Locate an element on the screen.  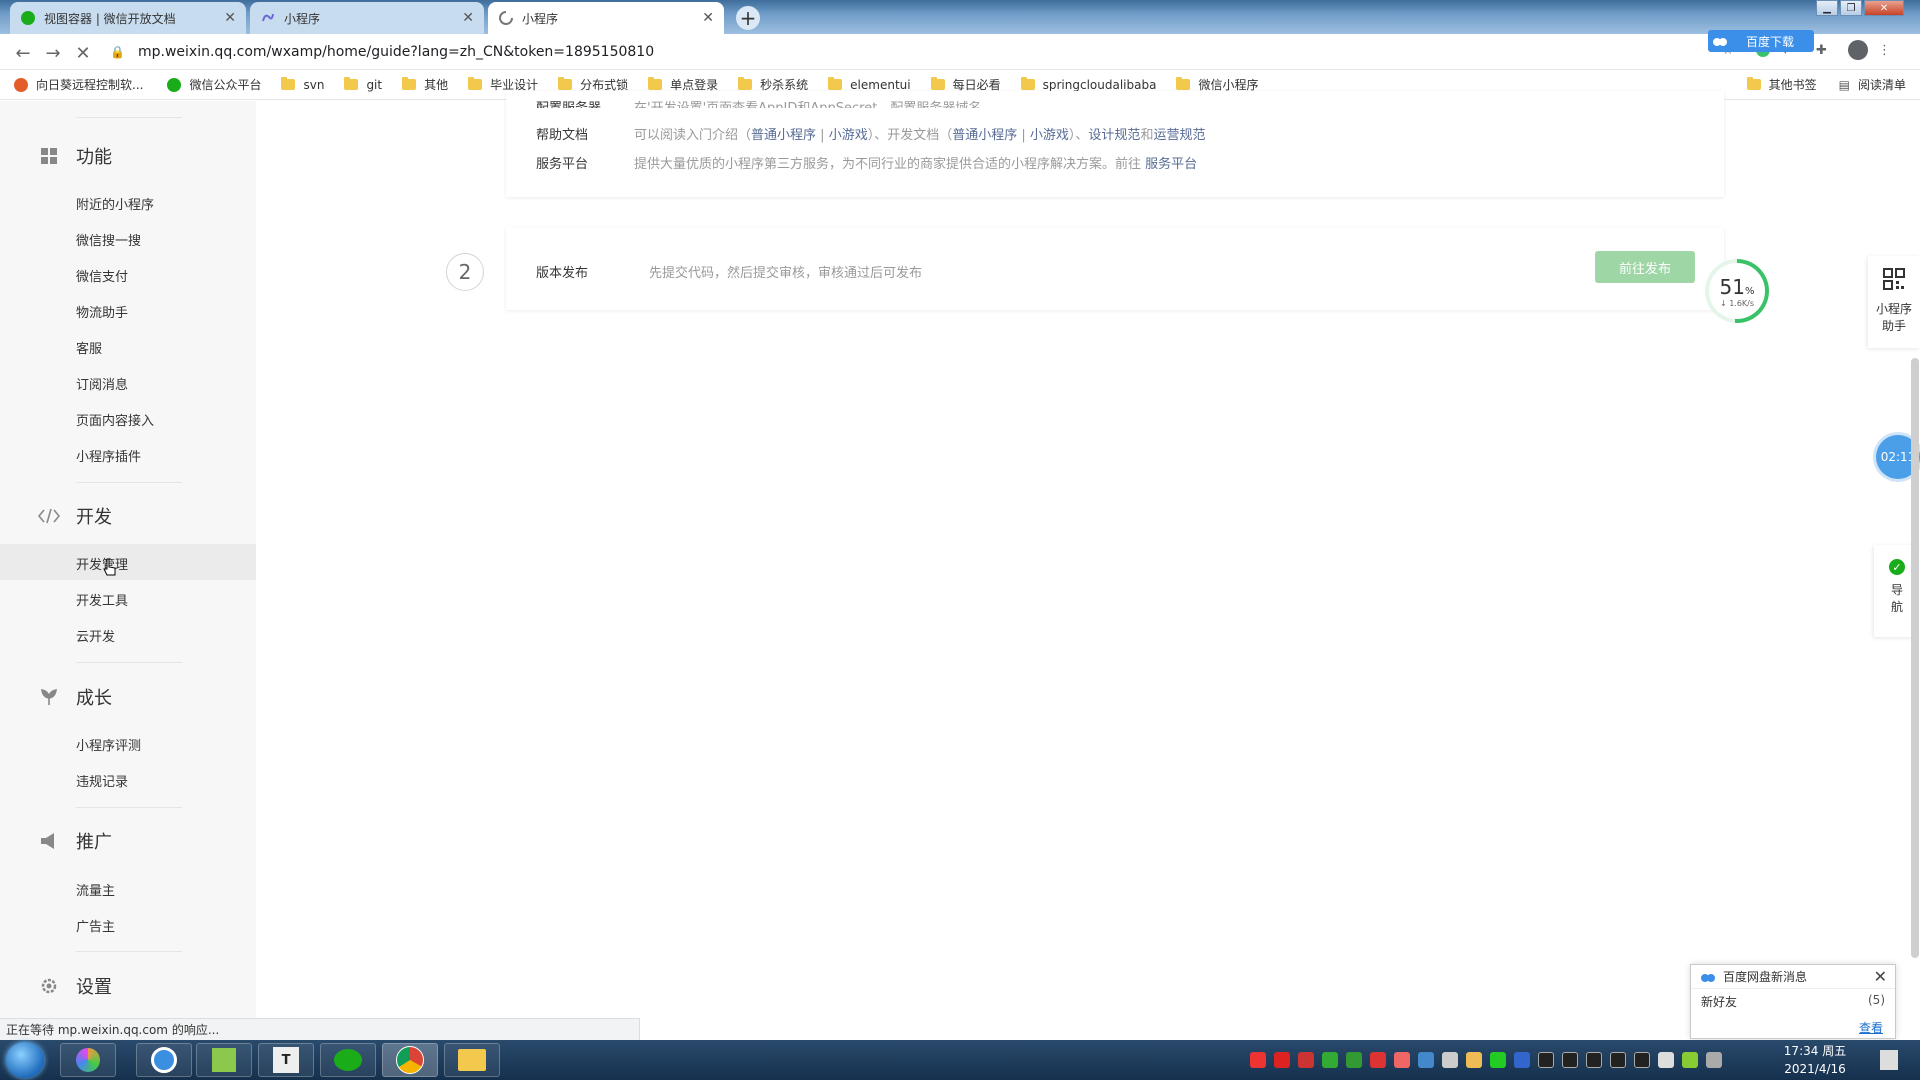
sidebar-item-subscribe: 订阅消息 is located at coordinates (102, 383).